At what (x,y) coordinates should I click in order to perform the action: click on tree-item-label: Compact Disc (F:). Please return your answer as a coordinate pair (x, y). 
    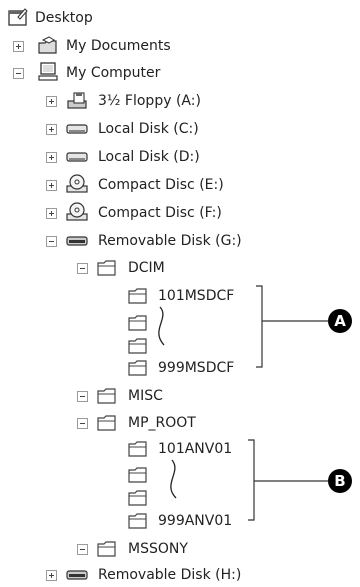
    Looking at the image, I should click on (160, 213).